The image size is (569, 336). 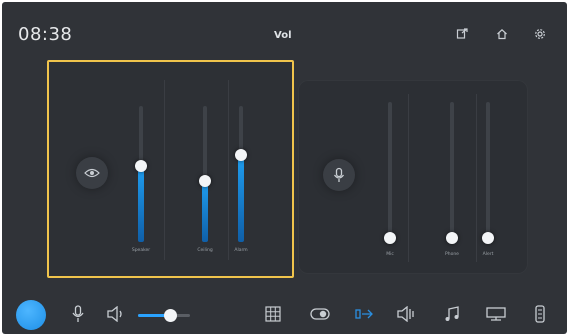 What do you see at coordinates (540, 34) in the screenshot?
I see `settings-icon` at bounding box center [540, 34].